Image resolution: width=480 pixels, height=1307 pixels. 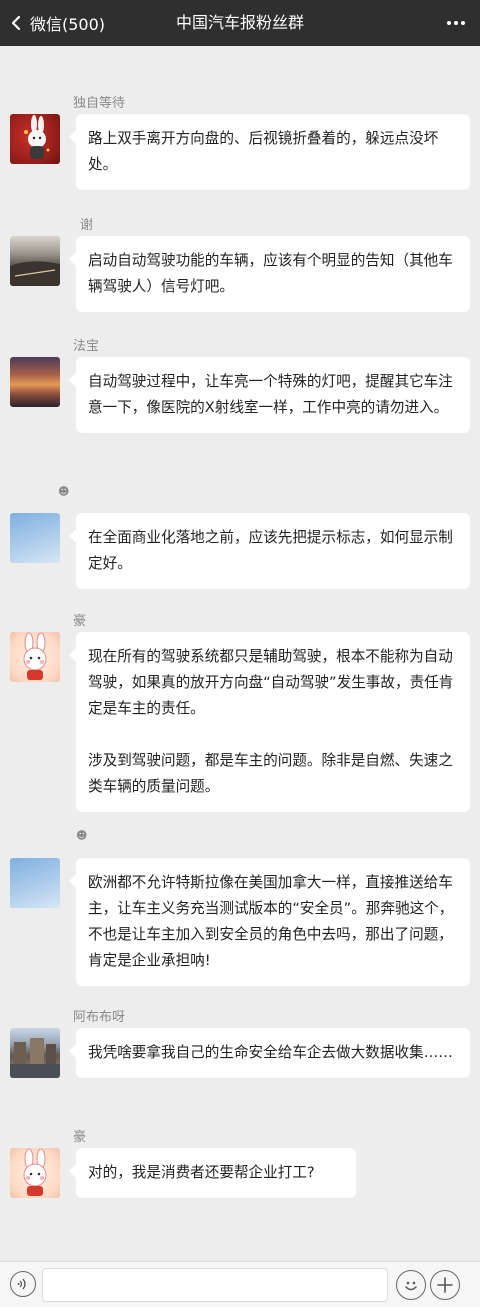 I want to click on sunset-photo-avatar, so click(x=35, y=382).